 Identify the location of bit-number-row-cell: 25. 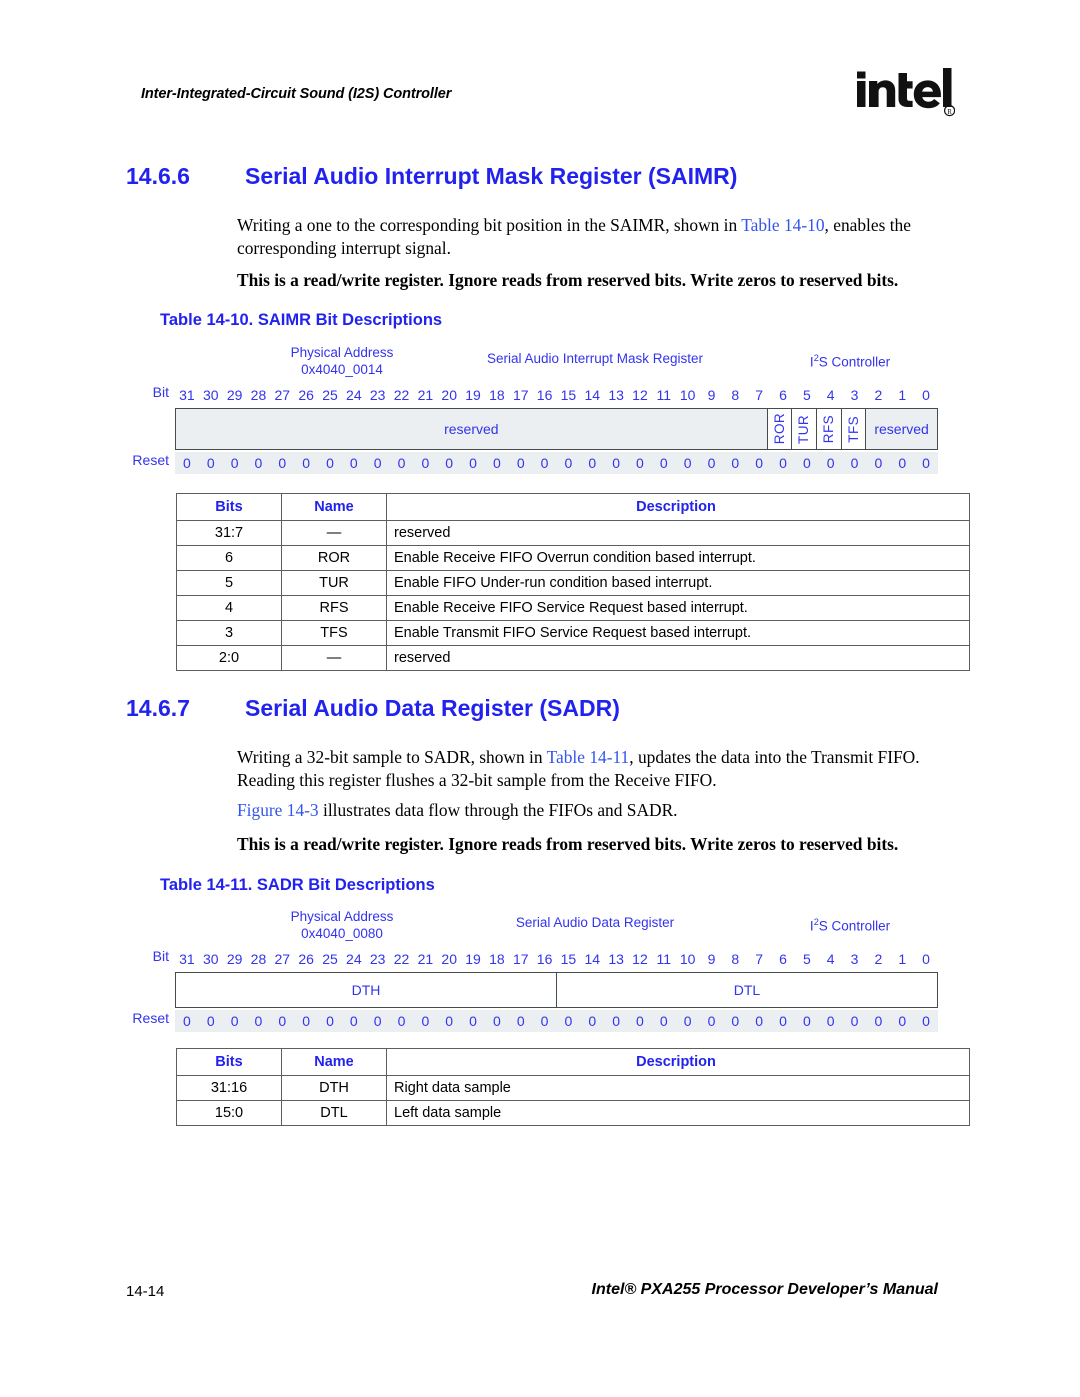
(330, 959).